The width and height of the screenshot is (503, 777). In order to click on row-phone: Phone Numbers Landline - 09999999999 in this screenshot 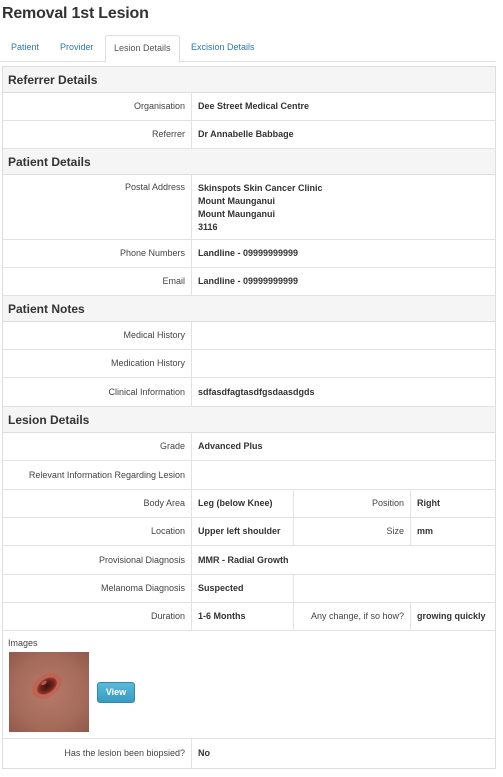, I will do `click(249, 254)`.